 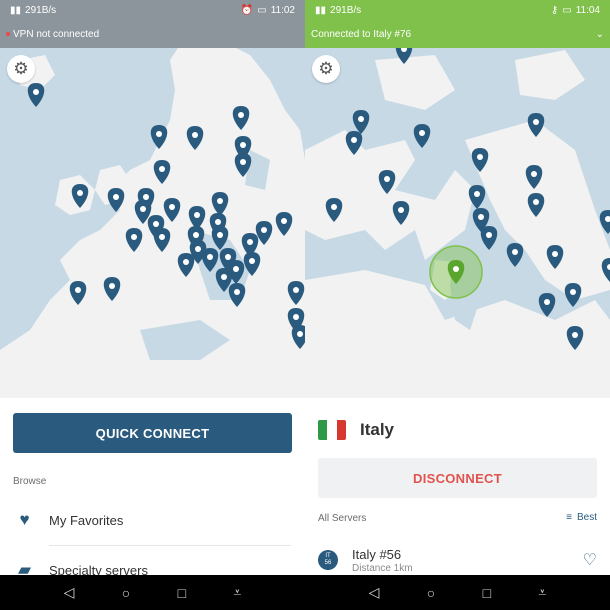 I want to click on heart-icon: ♥, so click(x=24, y=519).